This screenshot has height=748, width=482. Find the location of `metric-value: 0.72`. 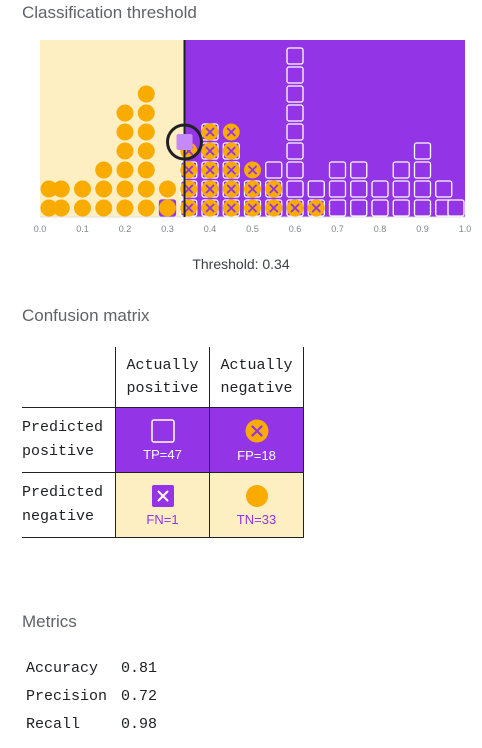

metric-value: 0.72 is located at coordinates (139, 696).